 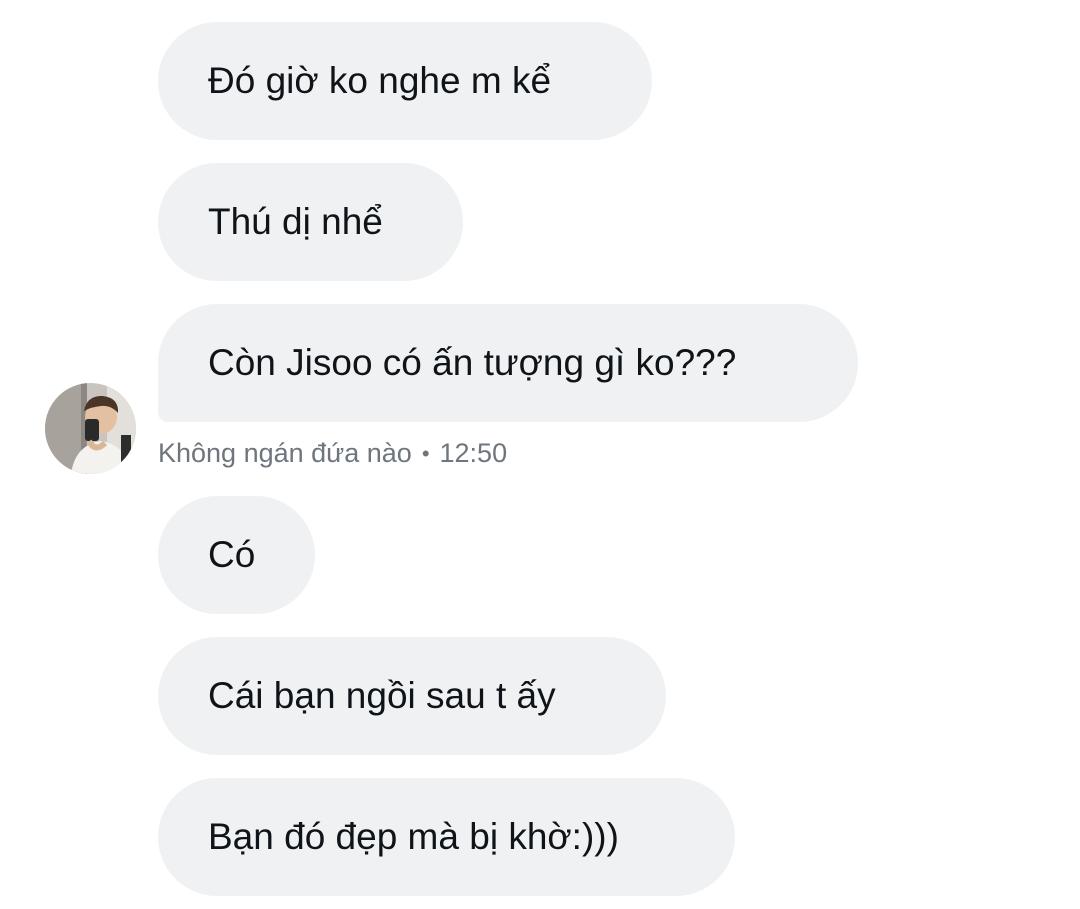 I want to click on message-text: Bạn đó đẹp mà bị khờ:))), so click(x=413, y=836).